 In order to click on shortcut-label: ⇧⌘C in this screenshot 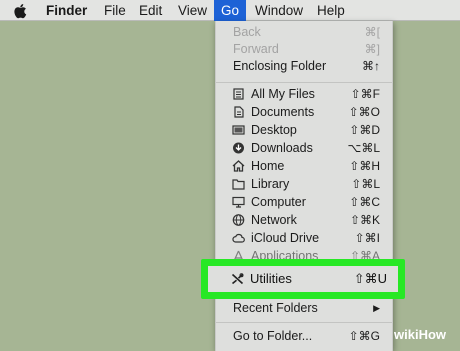, I will do `click(364, 202)`.